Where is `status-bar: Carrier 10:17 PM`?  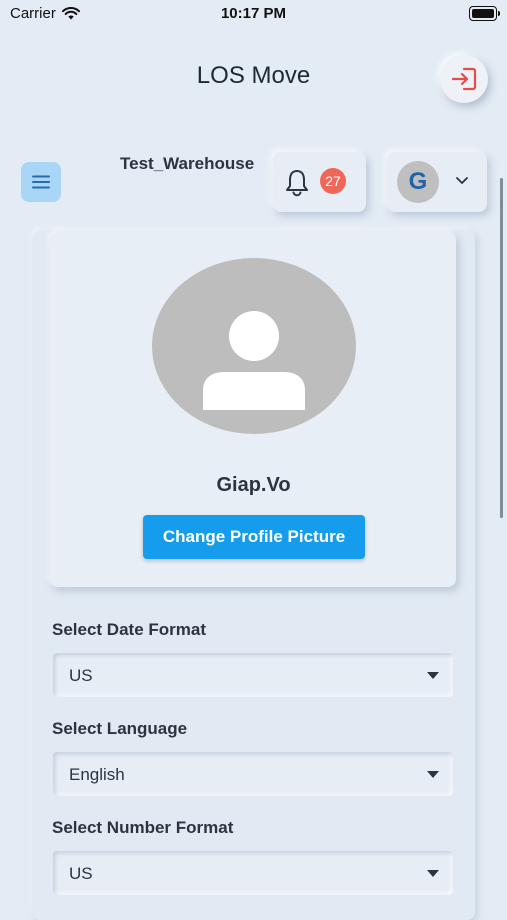 status-bar: Carrier 10:17 PM is located at coordinates (253, 14).